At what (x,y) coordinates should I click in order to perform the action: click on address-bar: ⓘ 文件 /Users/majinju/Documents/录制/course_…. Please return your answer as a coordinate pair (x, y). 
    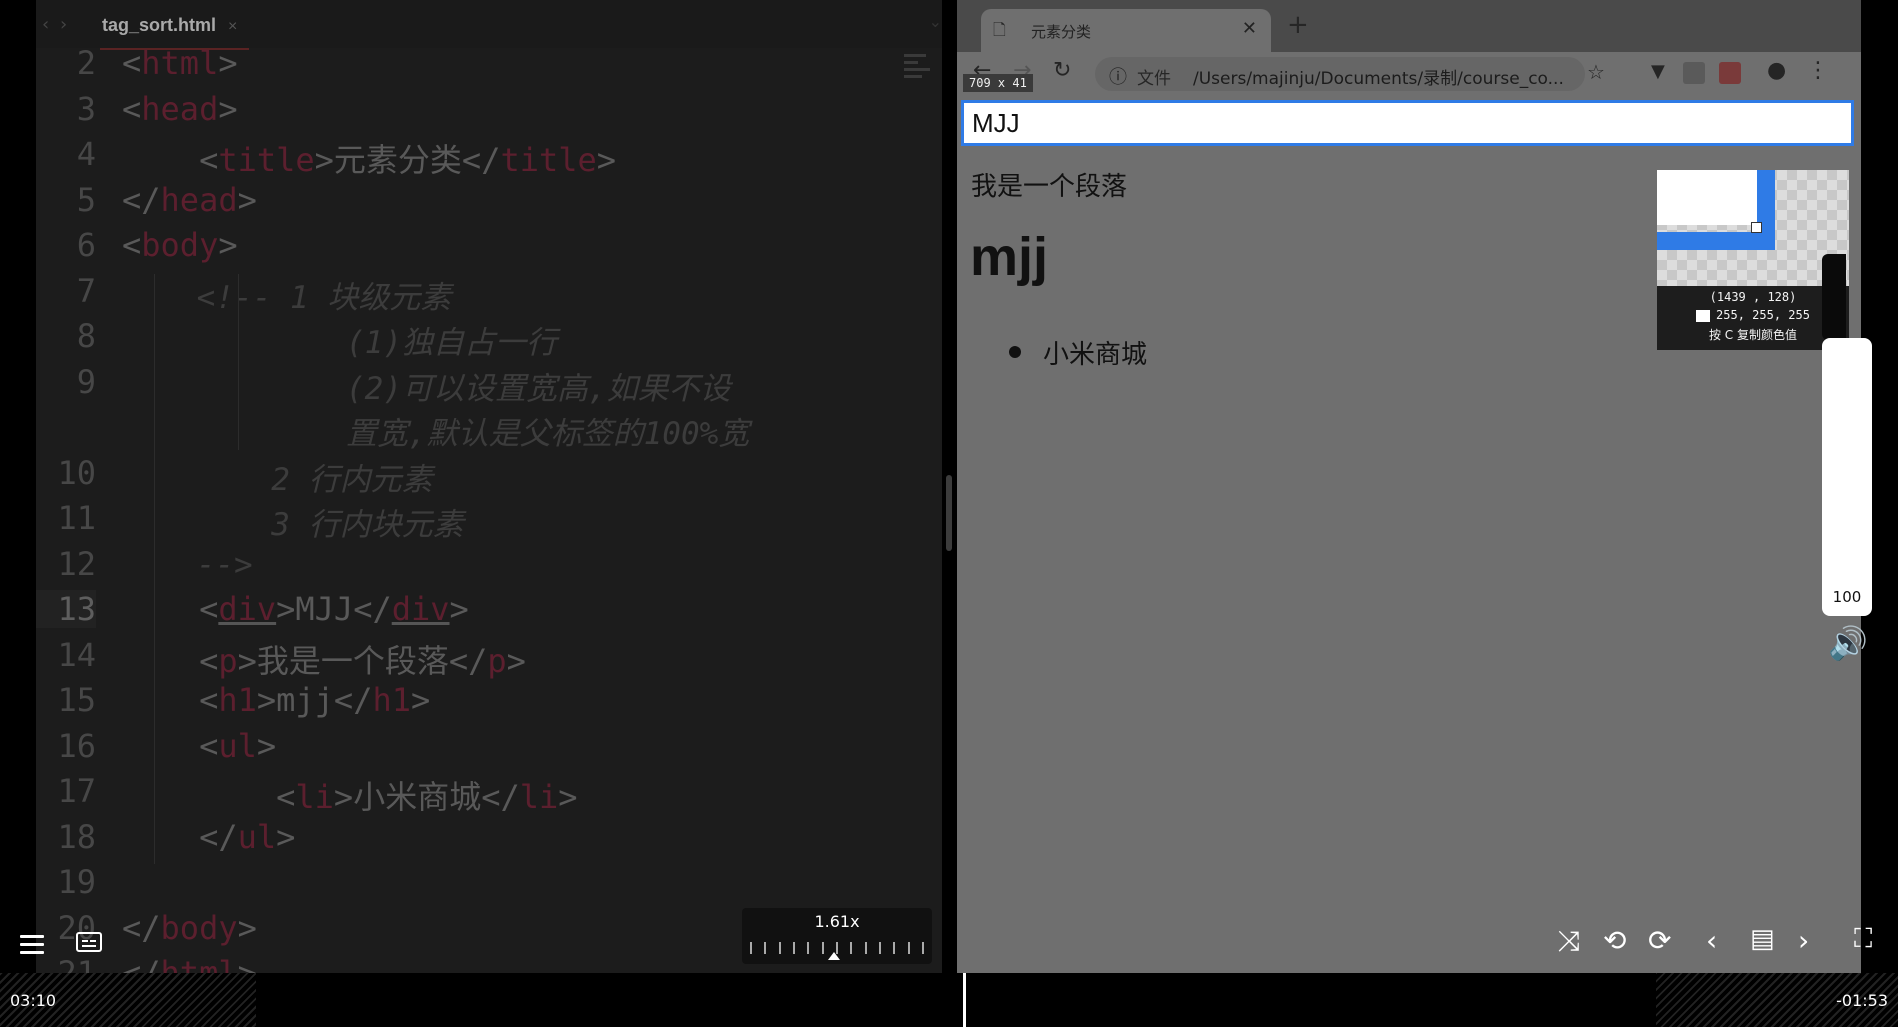
    Looking at the image, I should click on (1340, 74).